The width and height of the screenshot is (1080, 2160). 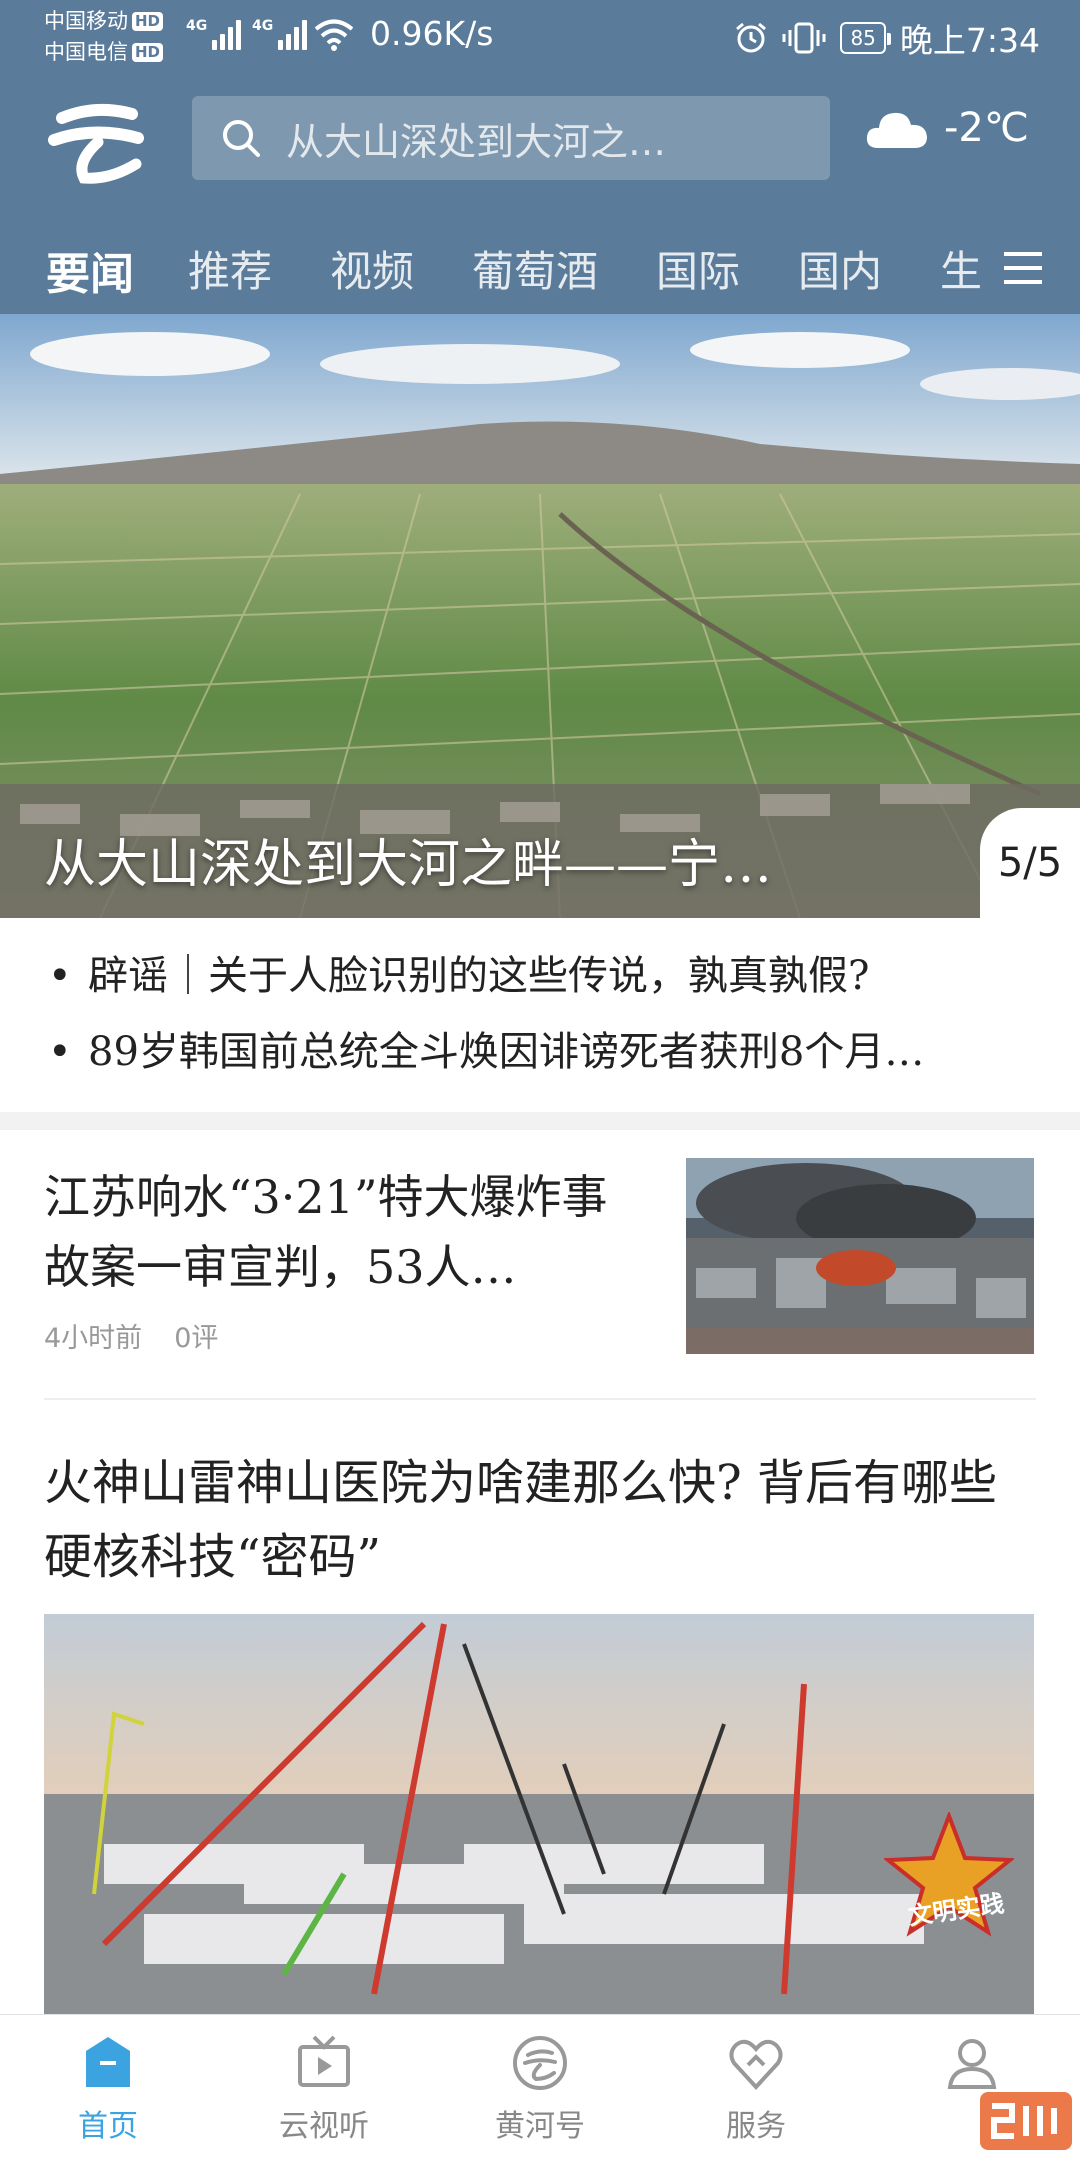 What do you see at coordinates (93, 1338) in the screenshot?
I see `news-time: 4小时前` at bounding box center [93, 1338].